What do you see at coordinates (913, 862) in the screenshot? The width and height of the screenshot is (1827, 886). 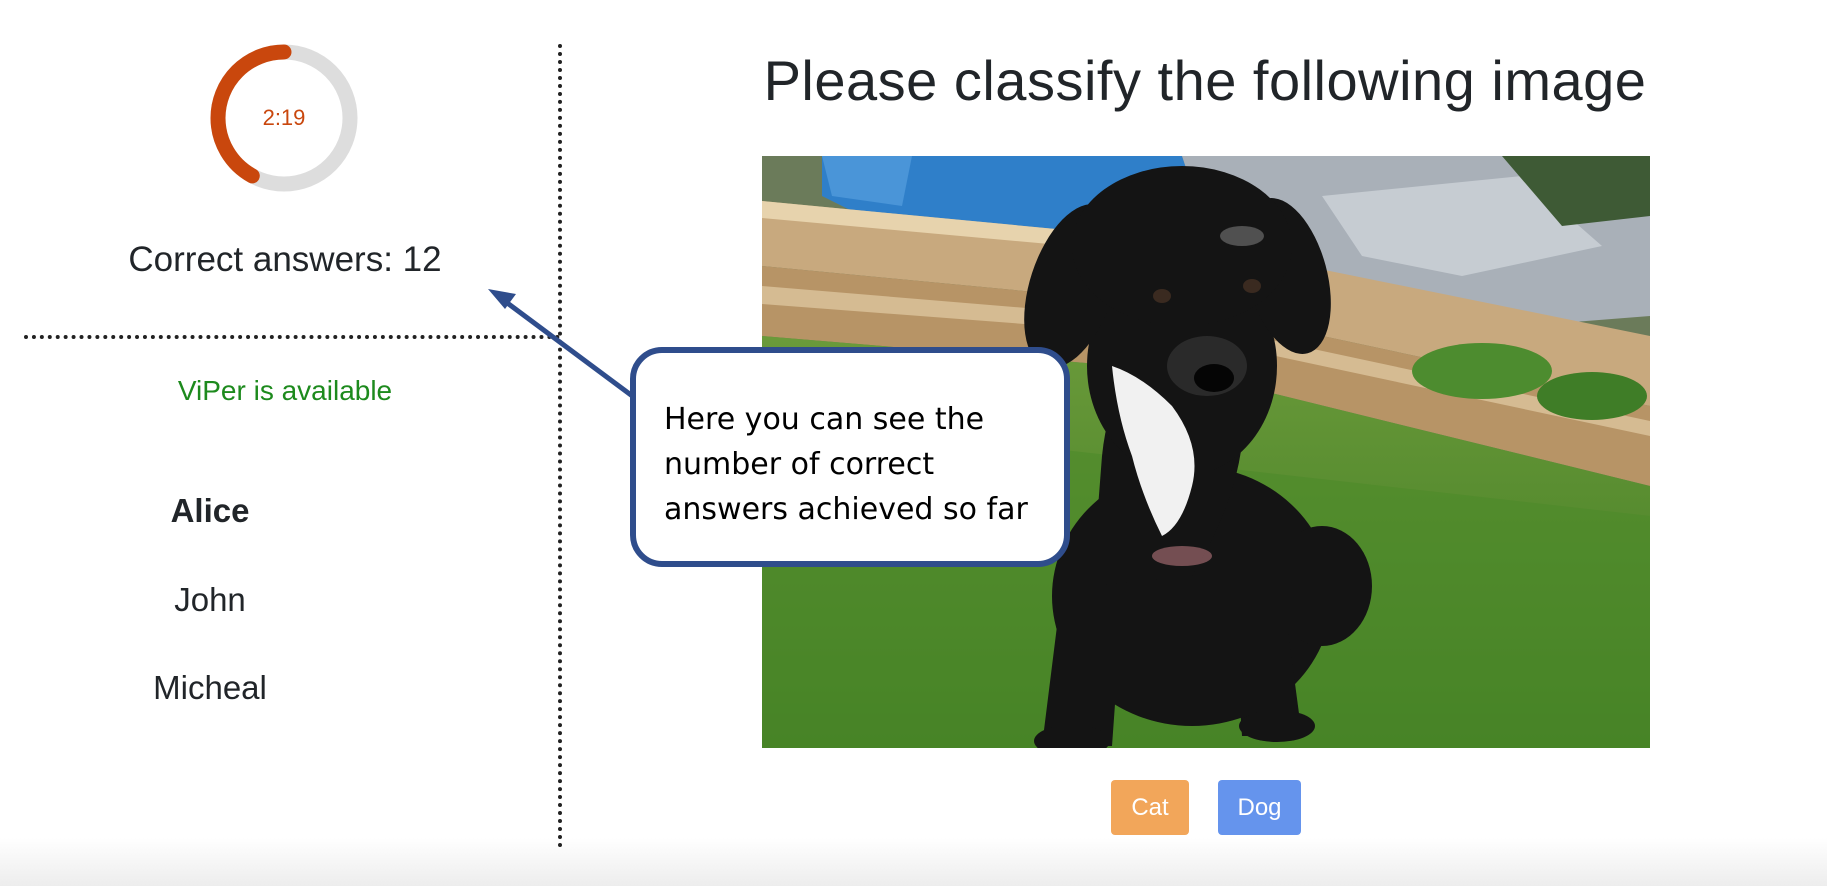 I see `bottom-shadow` at bounding box center [913, 862].